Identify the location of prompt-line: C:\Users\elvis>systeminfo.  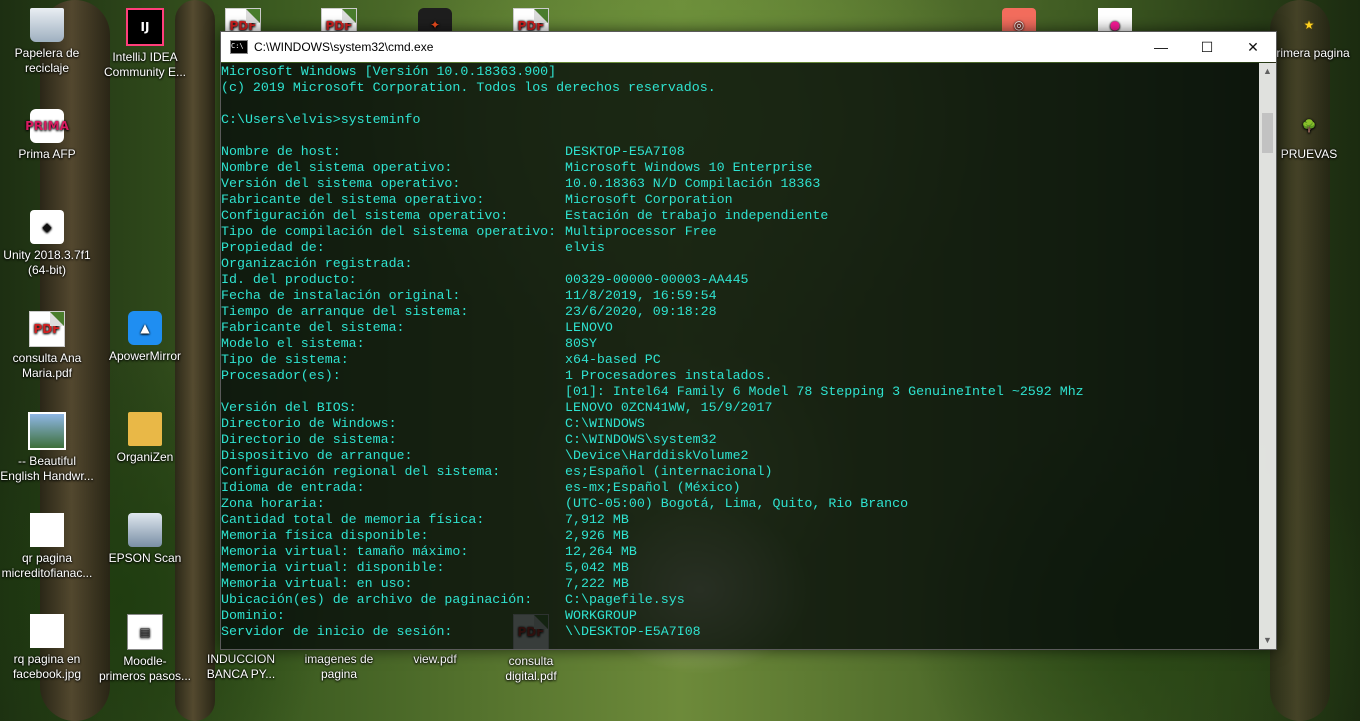
(321, 119).